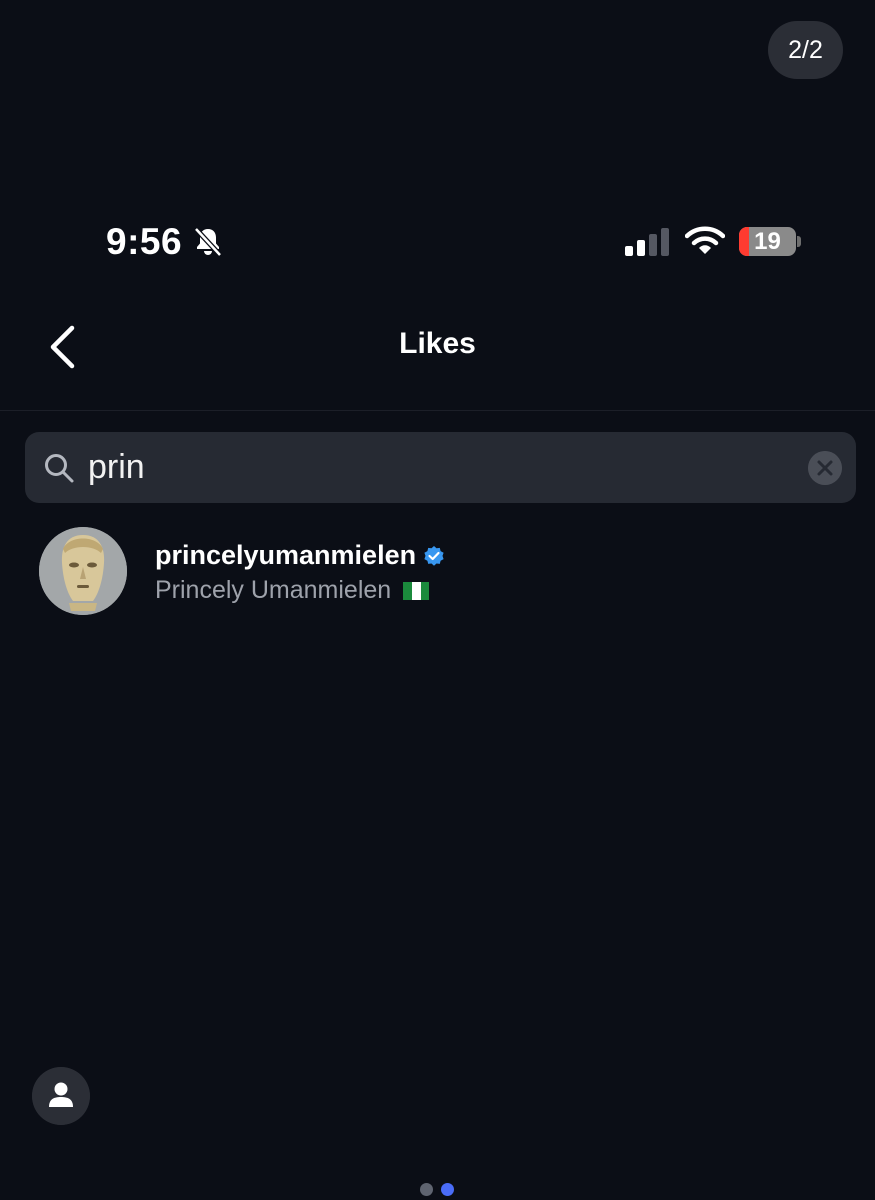 The height and width of the screenshot is (1200, 875). Describe the element at coordinates (799, 241) in the screenshot. I see `battery-tip` at that location.